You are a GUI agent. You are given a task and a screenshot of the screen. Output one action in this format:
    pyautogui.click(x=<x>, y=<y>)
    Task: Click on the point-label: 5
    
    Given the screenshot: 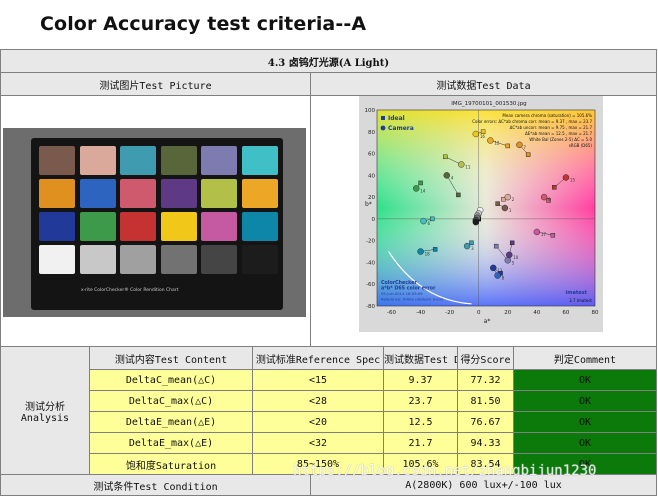 What is the action you would take?
    pyautogui.click(x=513, y=262)
    